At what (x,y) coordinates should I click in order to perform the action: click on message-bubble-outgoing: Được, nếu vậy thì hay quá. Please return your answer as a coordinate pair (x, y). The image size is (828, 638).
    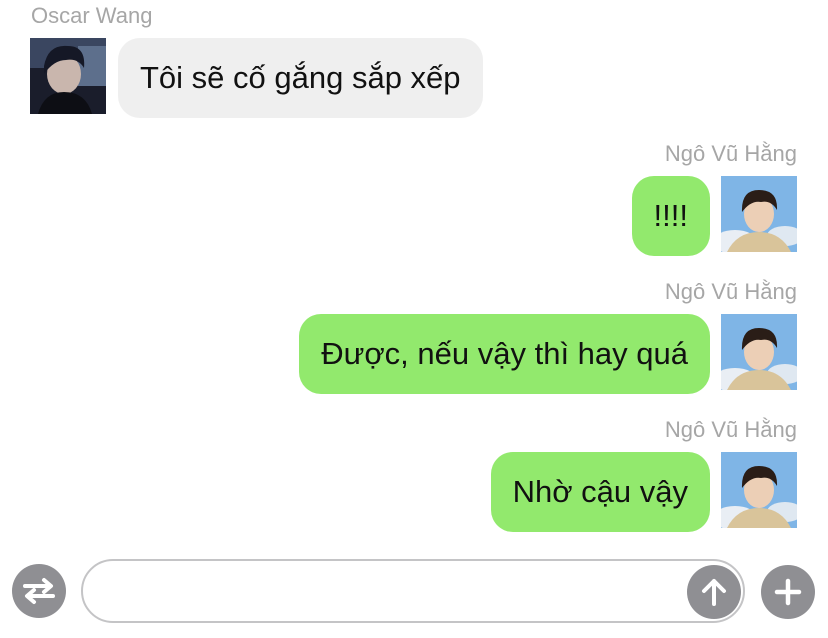
    Looking at the image, I should click on (504, 354).